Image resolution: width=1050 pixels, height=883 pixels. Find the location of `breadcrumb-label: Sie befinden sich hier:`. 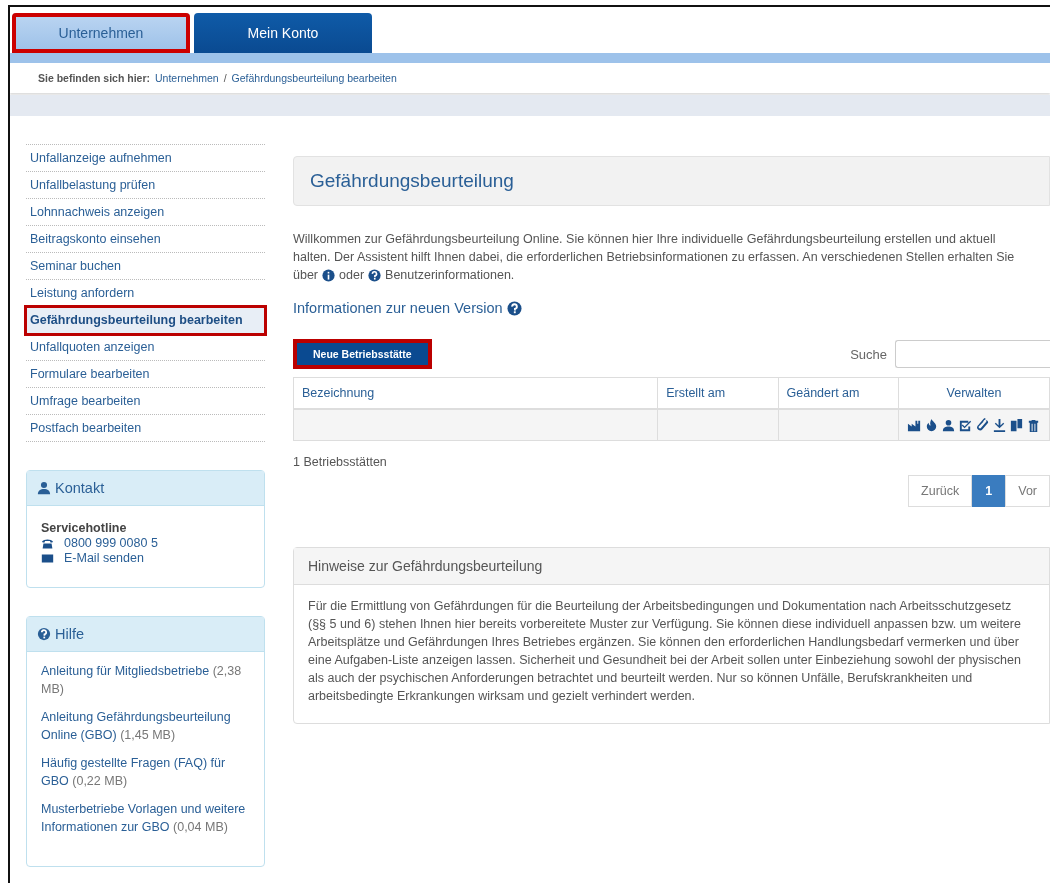

breadcrumb-label: Sie befinden sich hier: is located at coordinates (94, 78).